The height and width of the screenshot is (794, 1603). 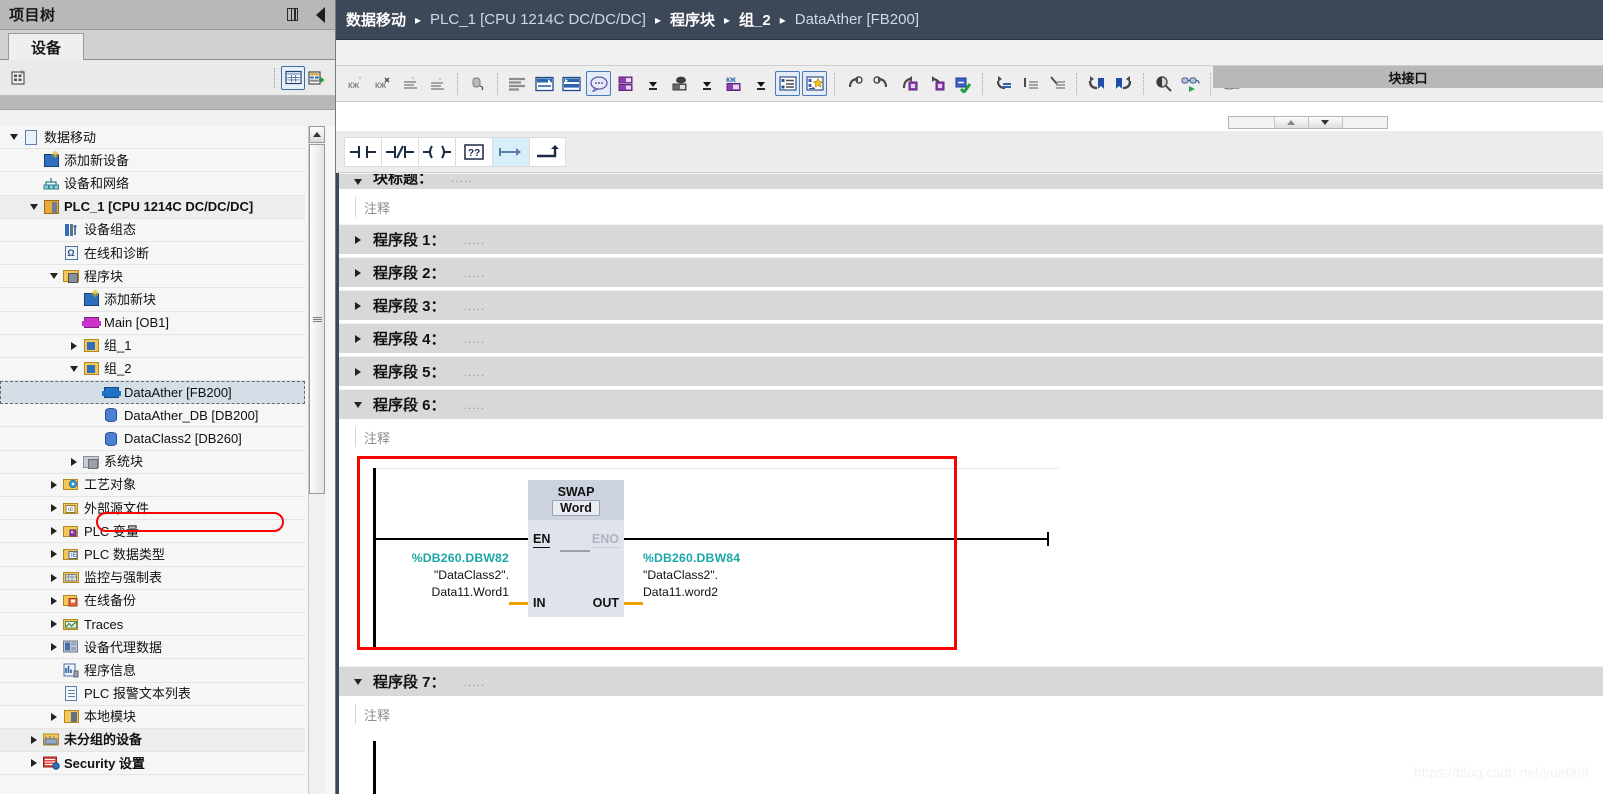 What do you see at coordinates (152, 207) in the screenshot?
I see `tree-item-PLC_1CPU1214CDCDCDC: PLC_1 [CPU 1214C DC/DC/DC]` at bounding box center [152, 207].